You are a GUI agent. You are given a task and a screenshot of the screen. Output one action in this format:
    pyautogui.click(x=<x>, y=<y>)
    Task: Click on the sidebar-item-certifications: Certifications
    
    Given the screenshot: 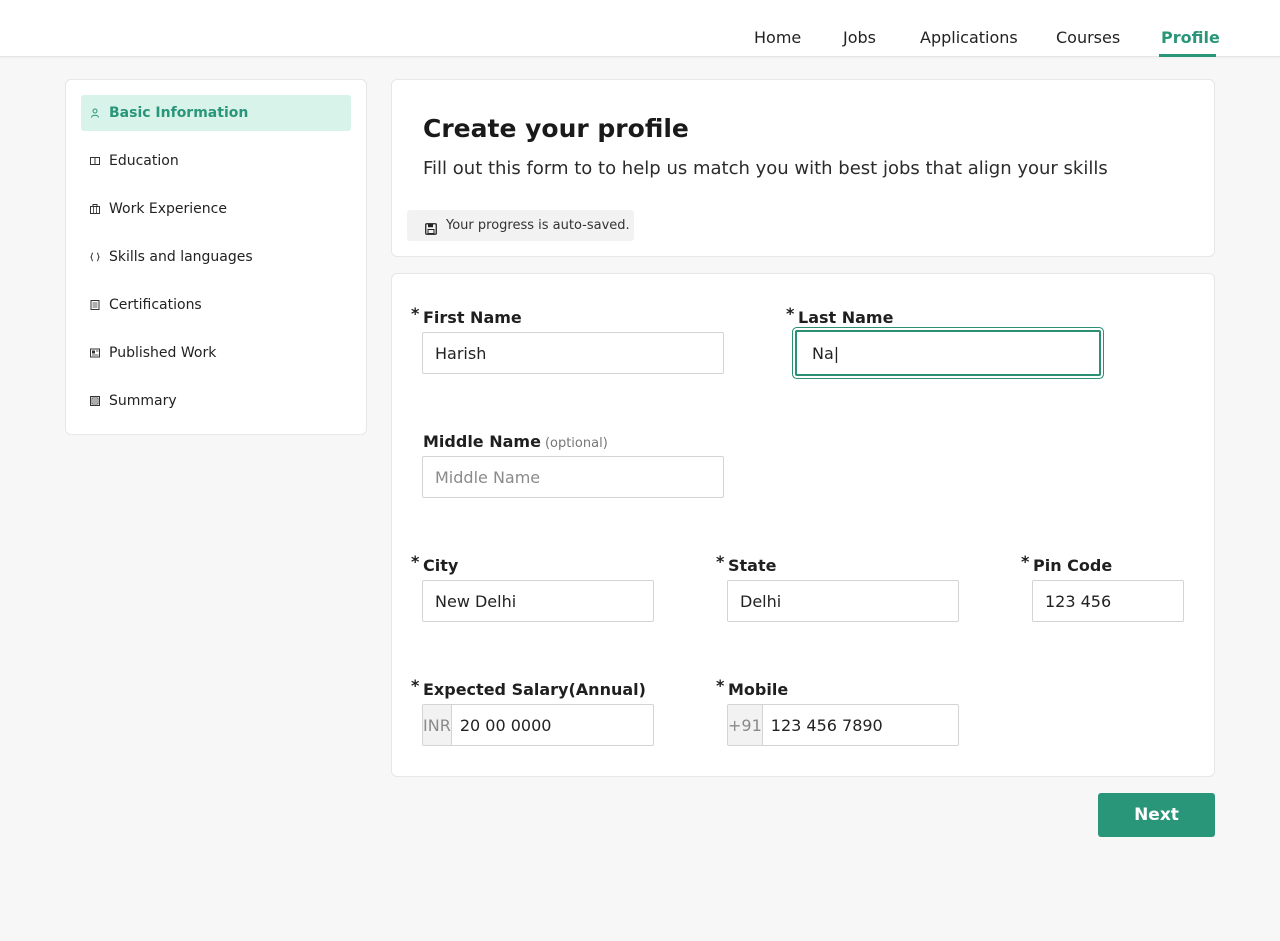 What is the action you would take?
    pyautogui.click(x=216, y=305)
    